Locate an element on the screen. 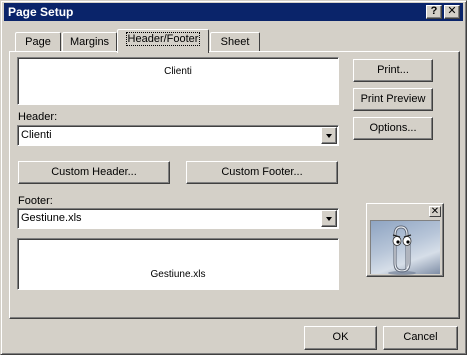  assistant-close-icon: ✕ is located at coordinates (435, 211).